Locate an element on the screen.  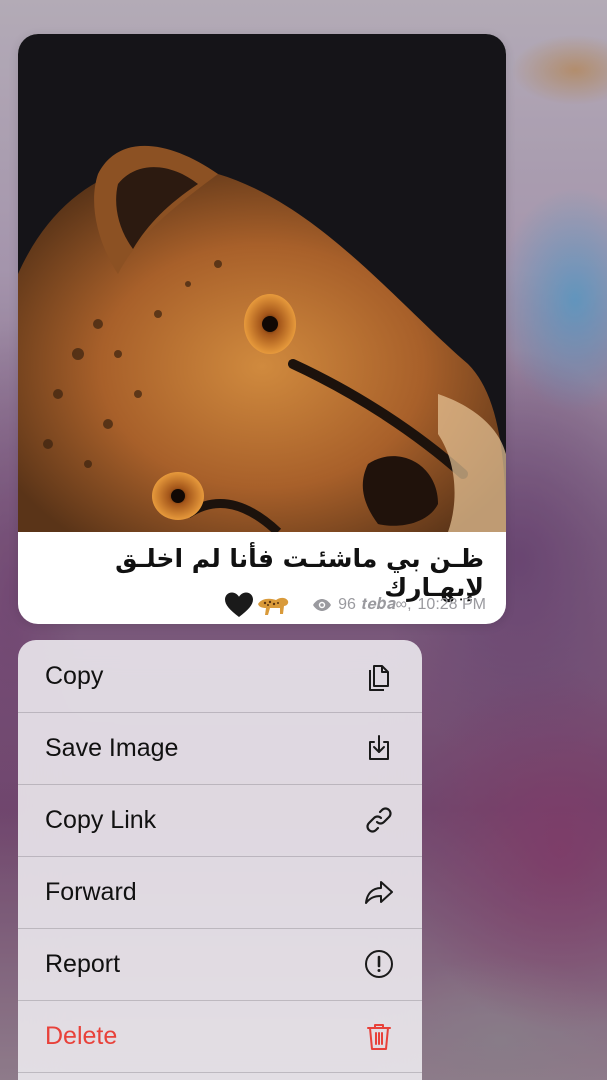
menu-item-copy: Copy is located at coordinates (220, 676).